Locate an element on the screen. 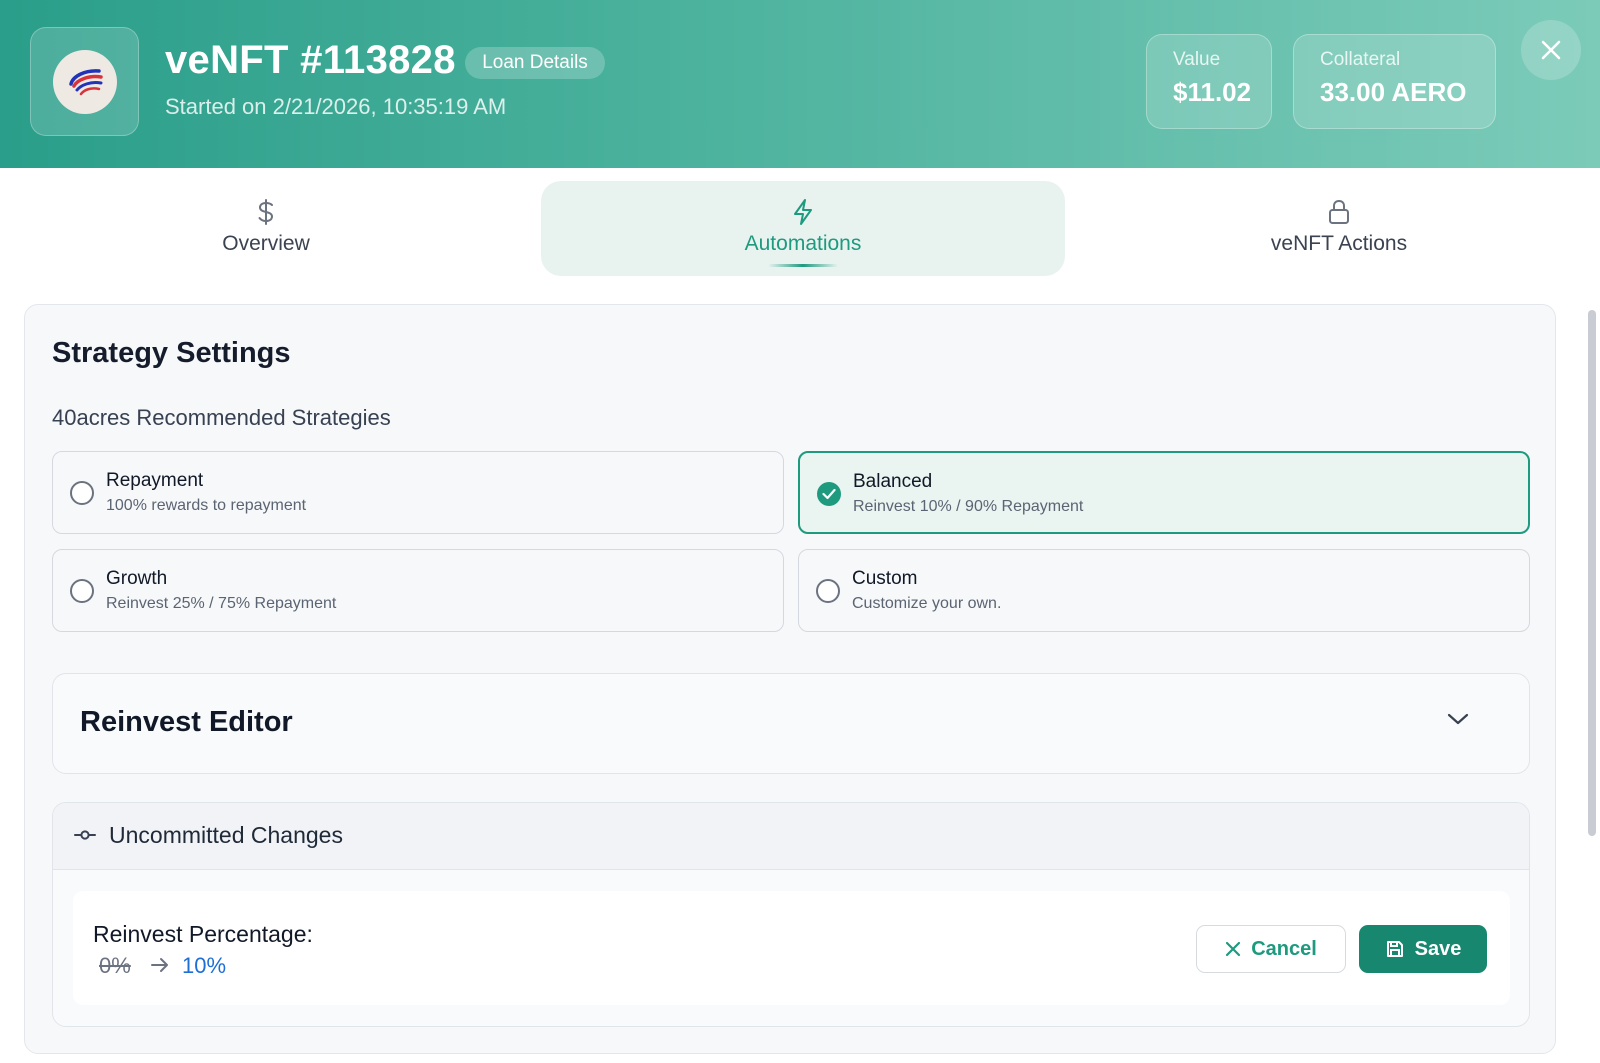  option-description: Reinvest 10% / 90% Repayment is located at coordinates (968, 506).